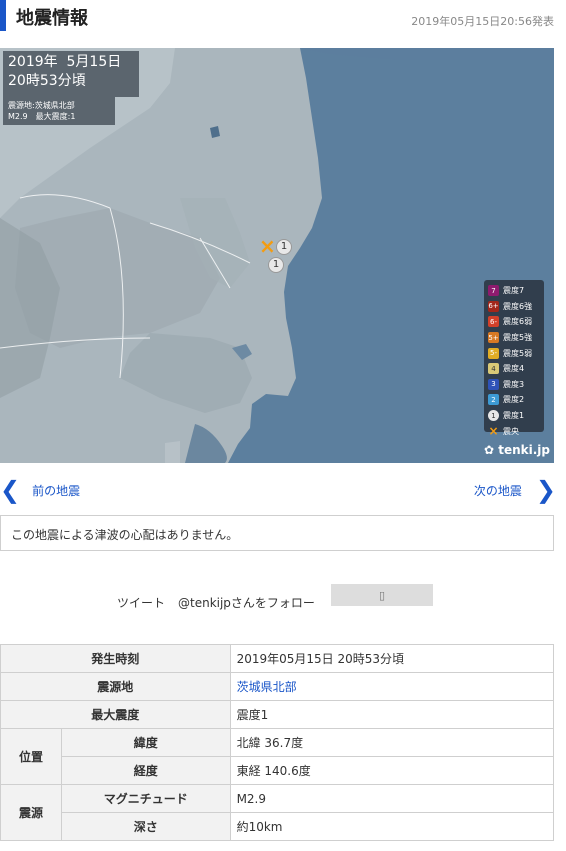  I want to click on table-row: 震源 マグニチュード M2.9, so click(277, 812).